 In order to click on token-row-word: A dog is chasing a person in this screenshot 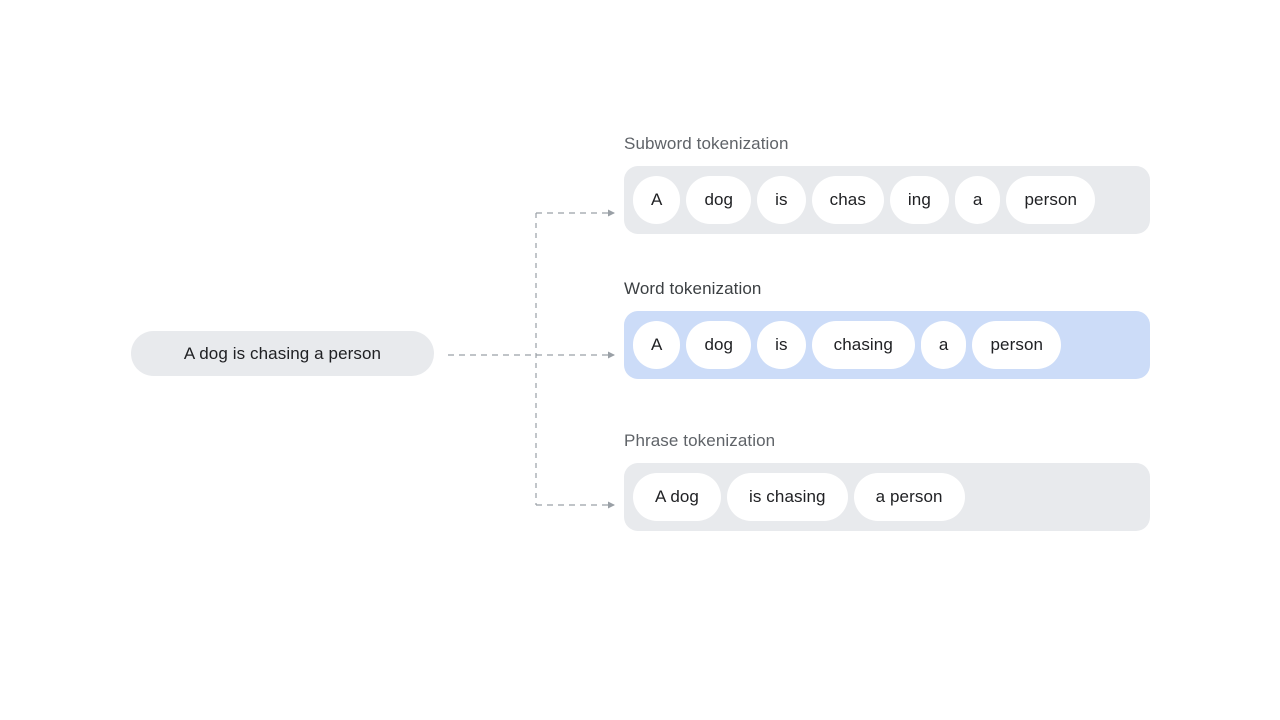, I will do `click(887, 345)`.